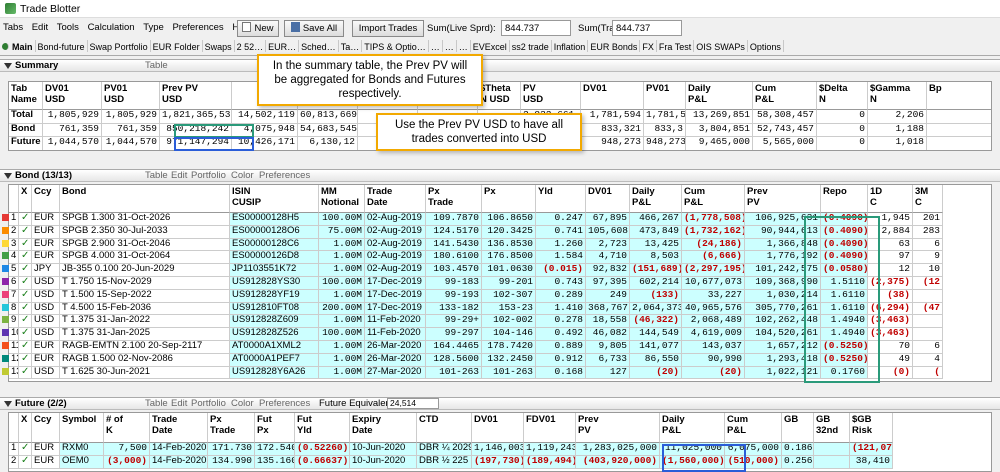 The width and height of the screenshot is (1000, 472). Describe the element at coordinates (82, 462) in the screenshot. I see `future-cell: OEM0` at that location.